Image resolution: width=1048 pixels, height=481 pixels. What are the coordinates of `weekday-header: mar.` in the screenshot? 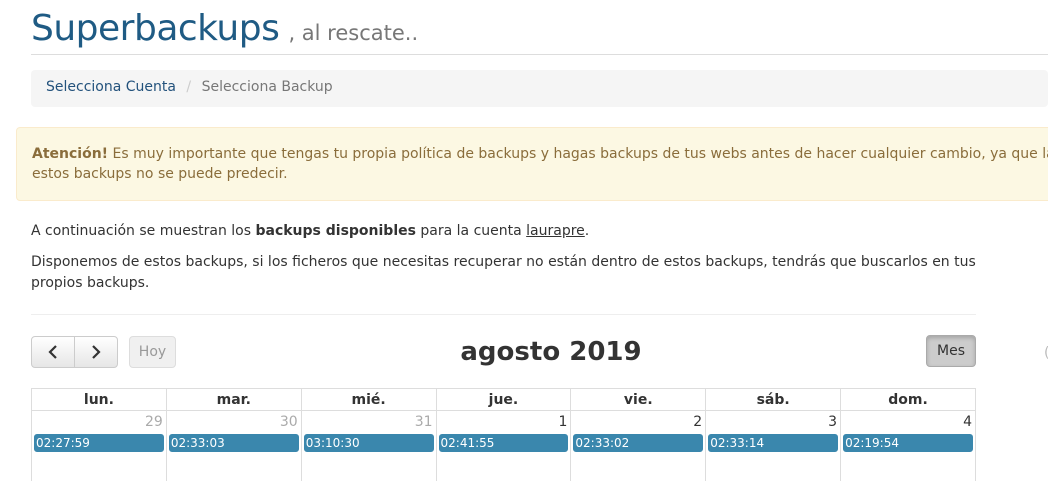 It's located at (233, 400).